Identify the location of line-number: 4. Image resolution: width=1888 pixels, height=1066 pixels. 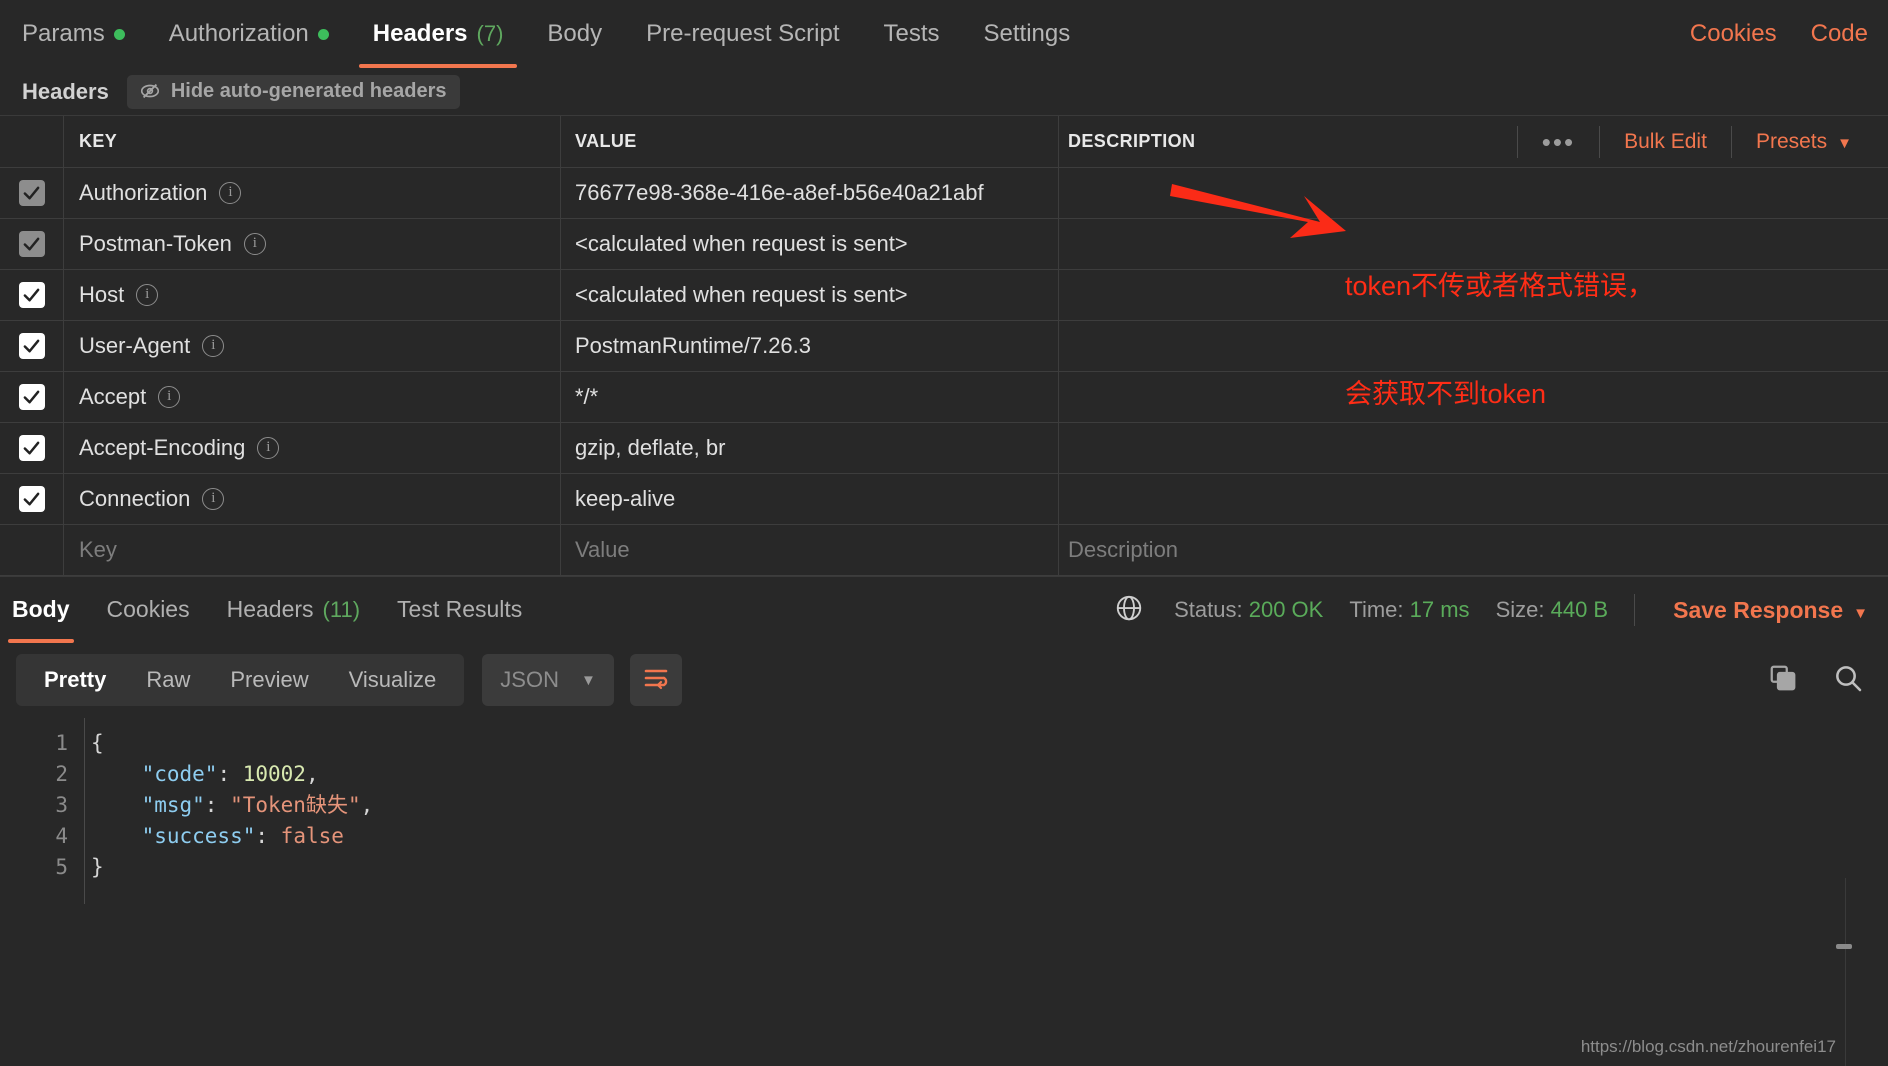
(61, 836).